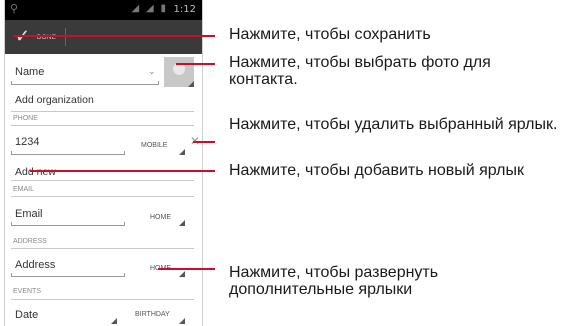 This screenshot has height=326, width=568. What do you see at coordinates (149, 8) in the screenshot?
I see `signal-icon: ◢ ◢ ▮` at bounding box center [149, 8].